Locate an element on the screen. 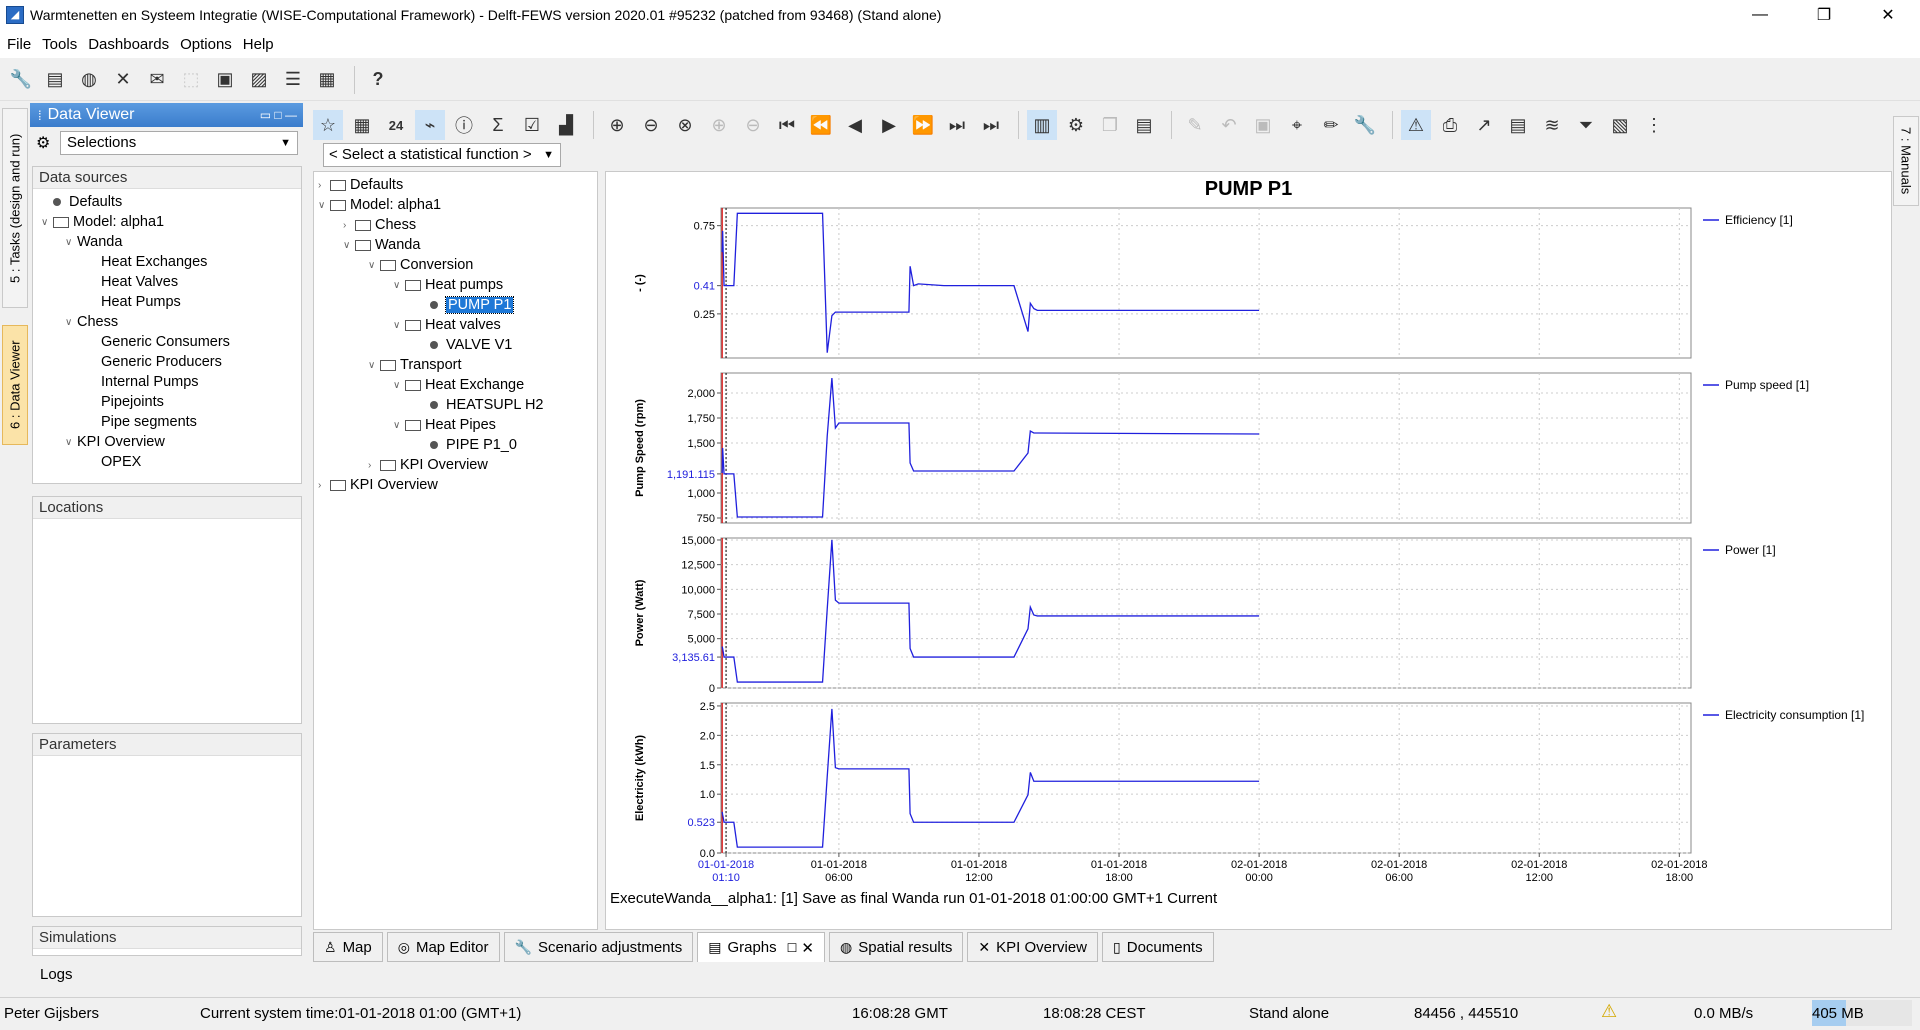 The width and height of the screenshot is (1920, 1030). logs-label: Logs is located at coordinates (56, 974).